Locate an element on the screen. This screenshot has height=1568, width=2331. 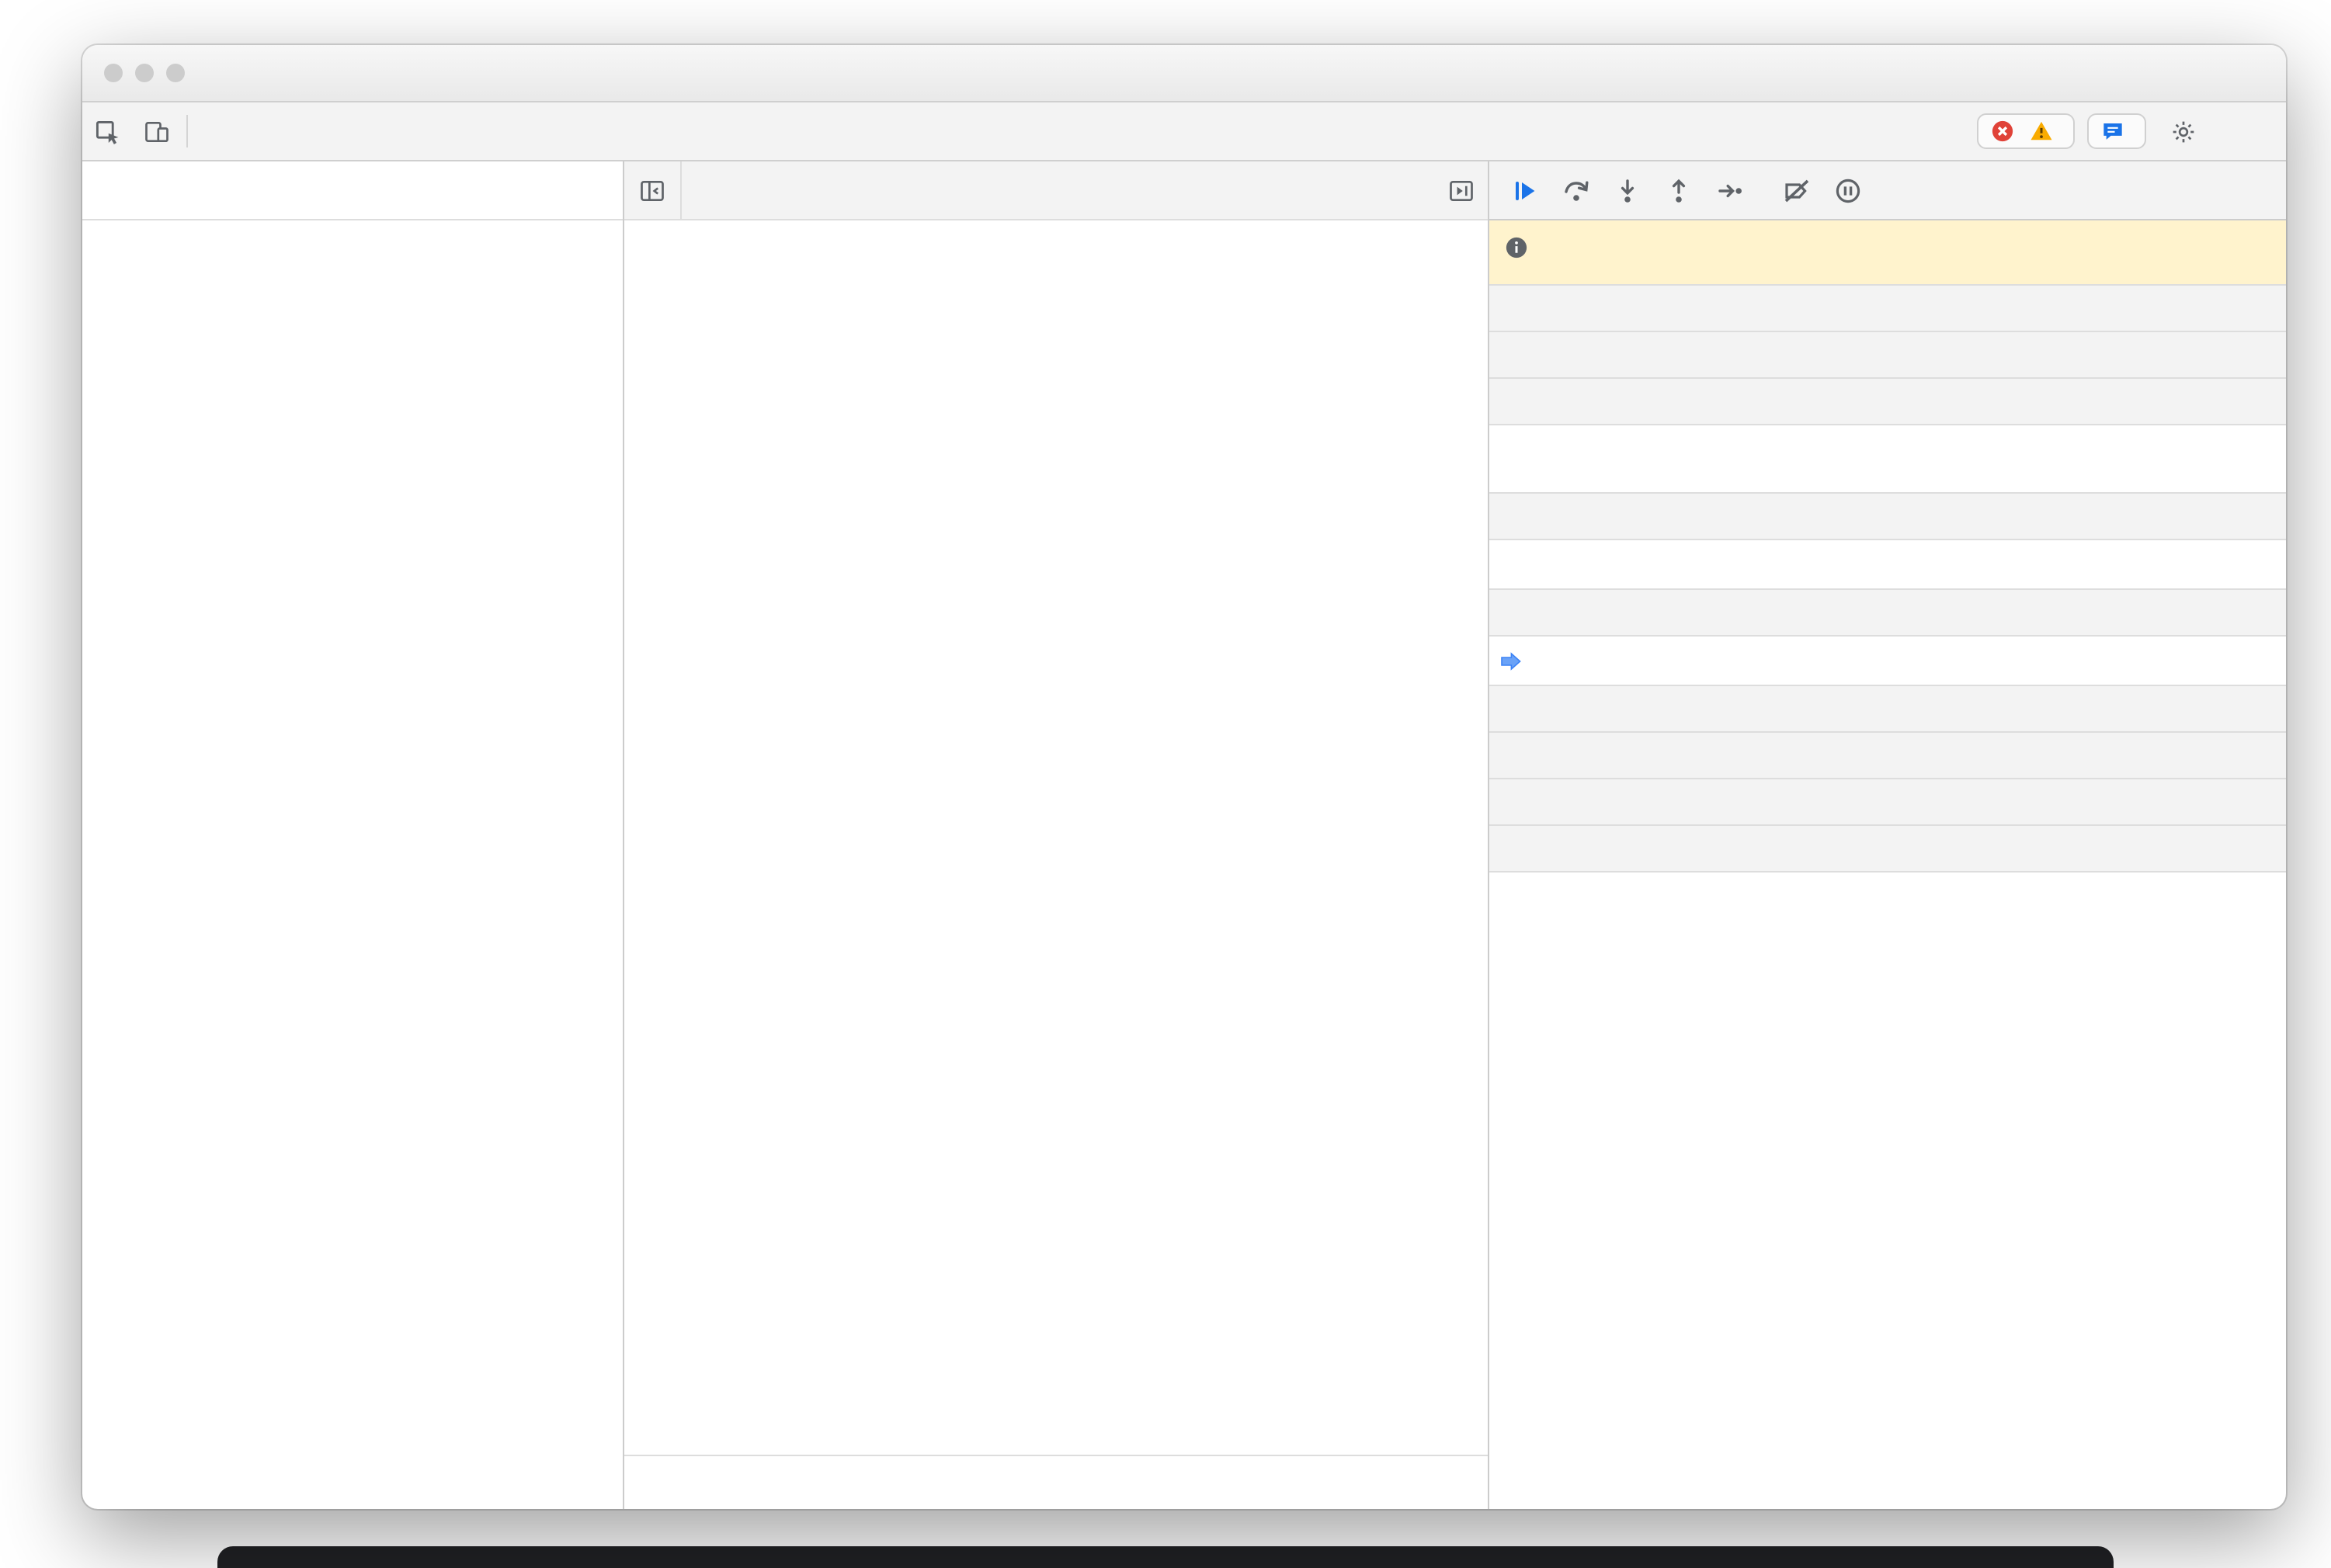
step-into-icon is located at coordinates (1628, 190).